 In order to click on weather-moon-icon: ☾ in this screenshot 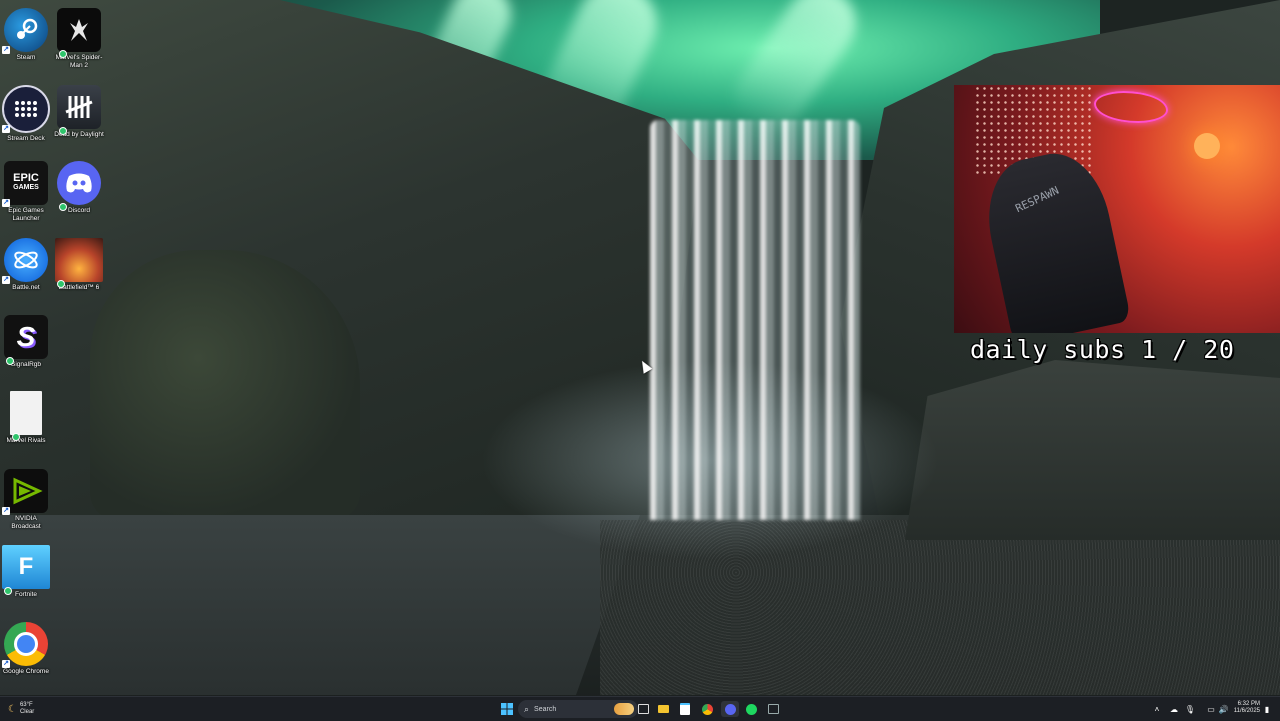, I will do `click(12, 709)`.